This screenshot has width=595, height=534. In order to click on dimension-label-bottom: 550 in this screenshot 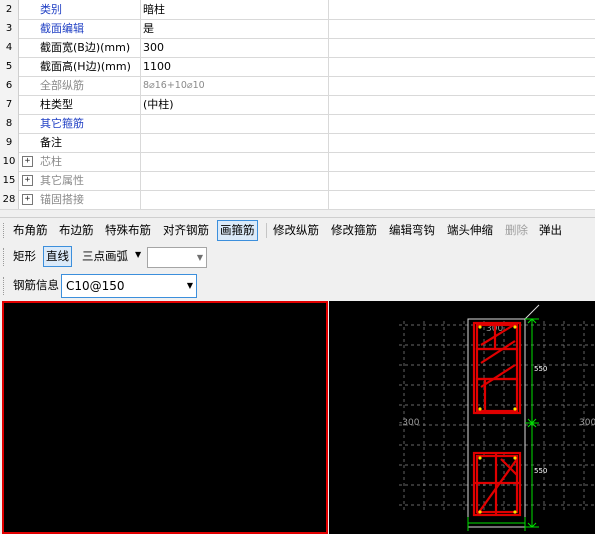, I will do `click(540, 471)`.